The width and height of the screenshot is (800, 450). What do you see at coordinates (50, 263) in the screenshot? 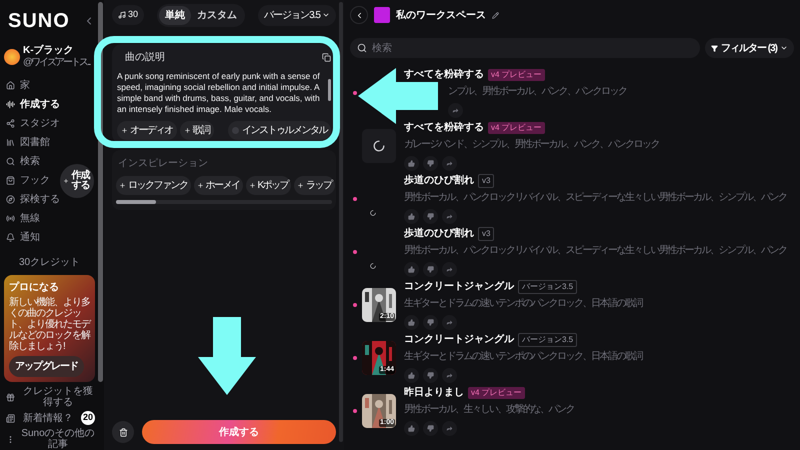
I see `credits-count: 30クレジット` at bounding box center [50, 263].